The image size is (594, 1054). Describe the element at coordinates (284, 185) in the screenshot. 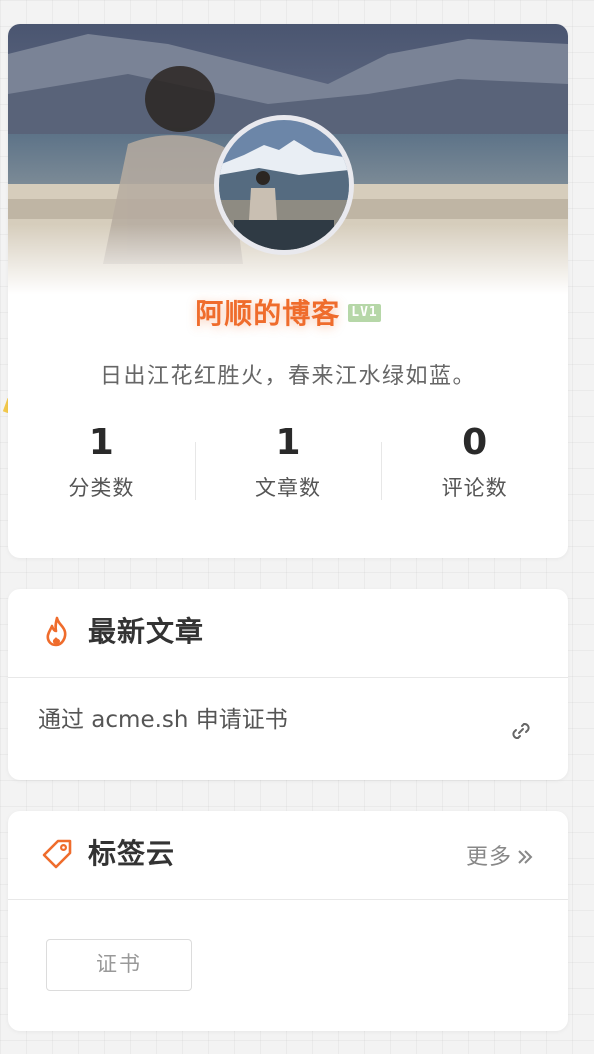

I see `avatar` at that location.